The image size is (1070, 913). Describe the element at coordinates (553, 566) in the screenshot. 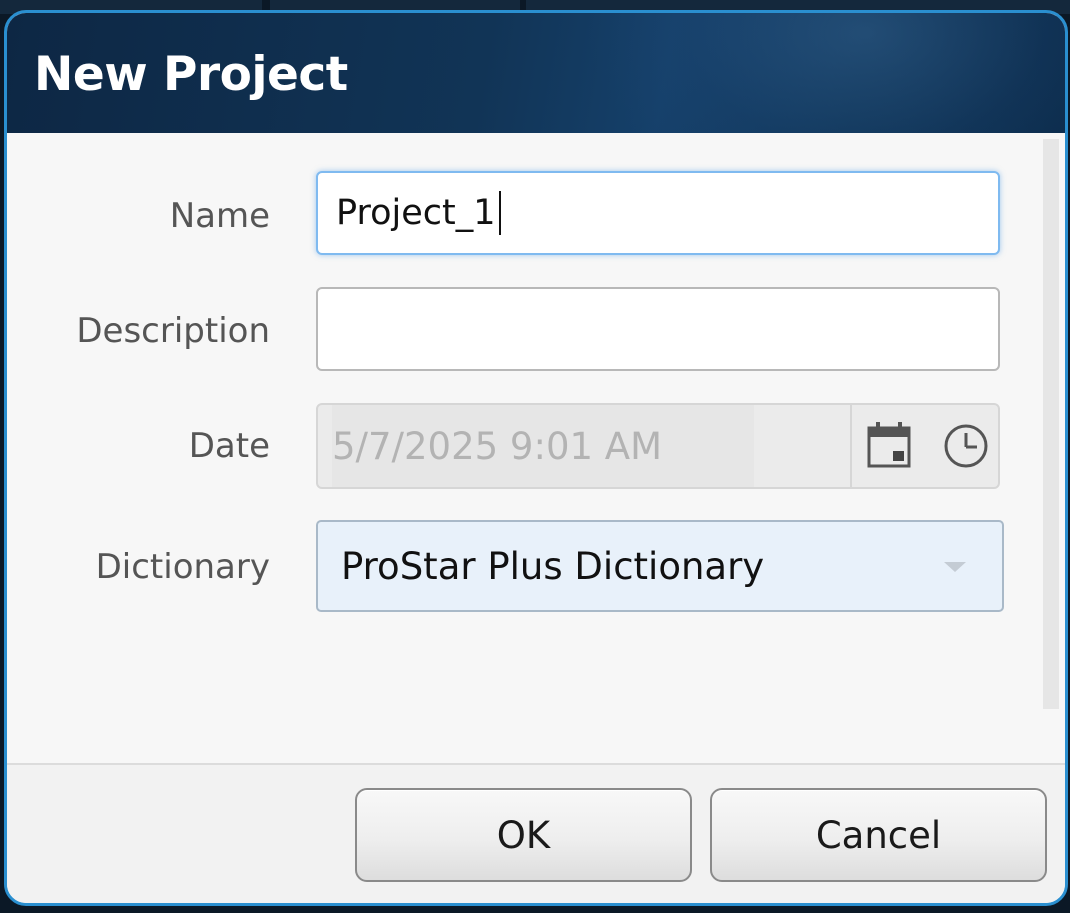

I see `dictionary-selected-value: ProStar Plus Dictionary` at that location.